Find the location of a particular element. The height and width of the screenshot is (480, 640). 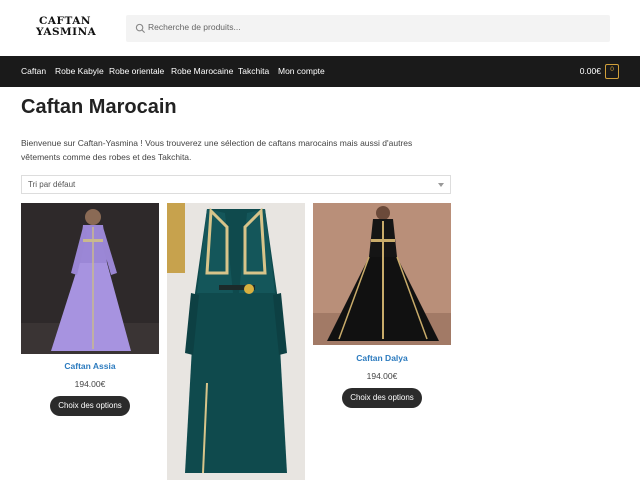

site-logo: CAFTAN YASMINA is located at coordinates (66, 28).